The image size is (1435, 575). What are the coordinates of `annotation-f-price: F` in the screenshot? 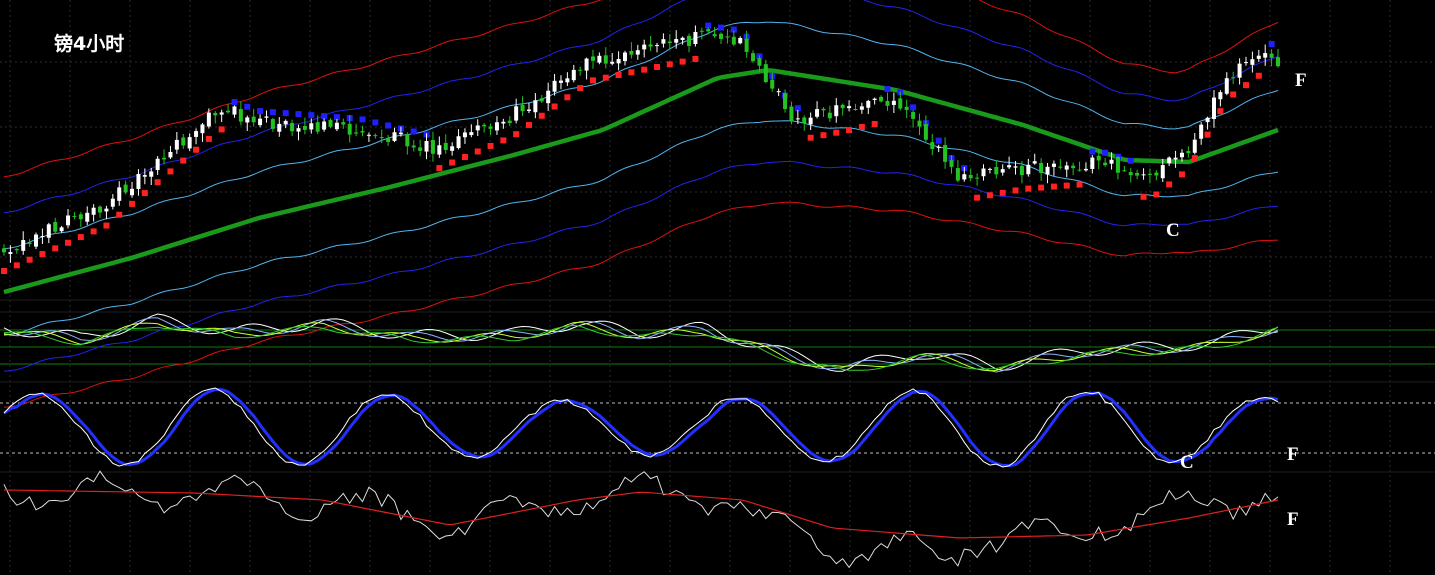 It's located at (1301, 80).